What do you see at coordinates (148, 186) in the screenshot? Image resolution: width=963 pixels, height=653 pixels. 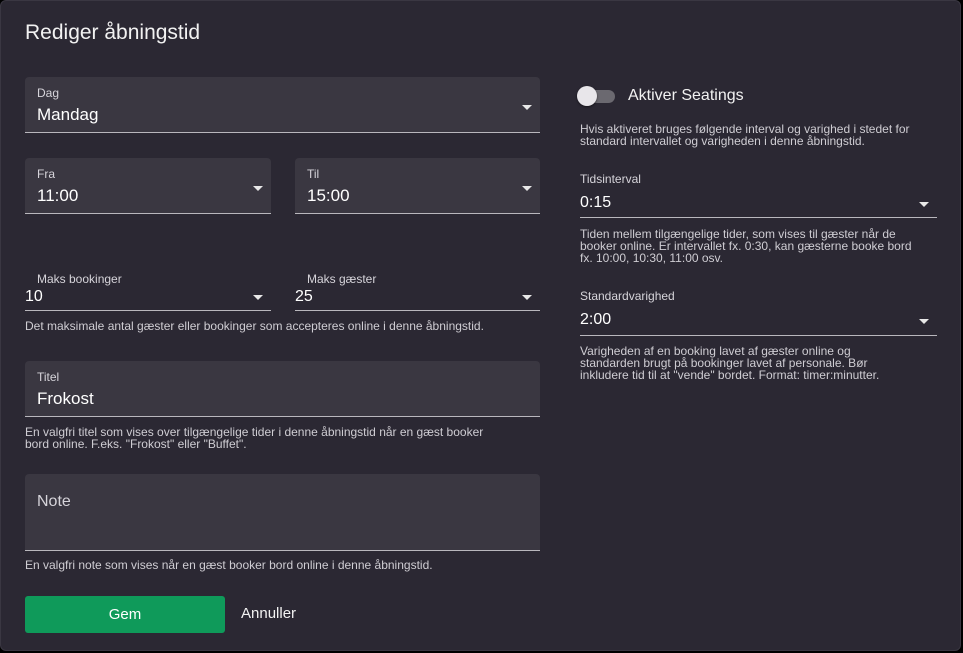 I see `from-select: Fra 11:00` at bounding box center [148, 186].